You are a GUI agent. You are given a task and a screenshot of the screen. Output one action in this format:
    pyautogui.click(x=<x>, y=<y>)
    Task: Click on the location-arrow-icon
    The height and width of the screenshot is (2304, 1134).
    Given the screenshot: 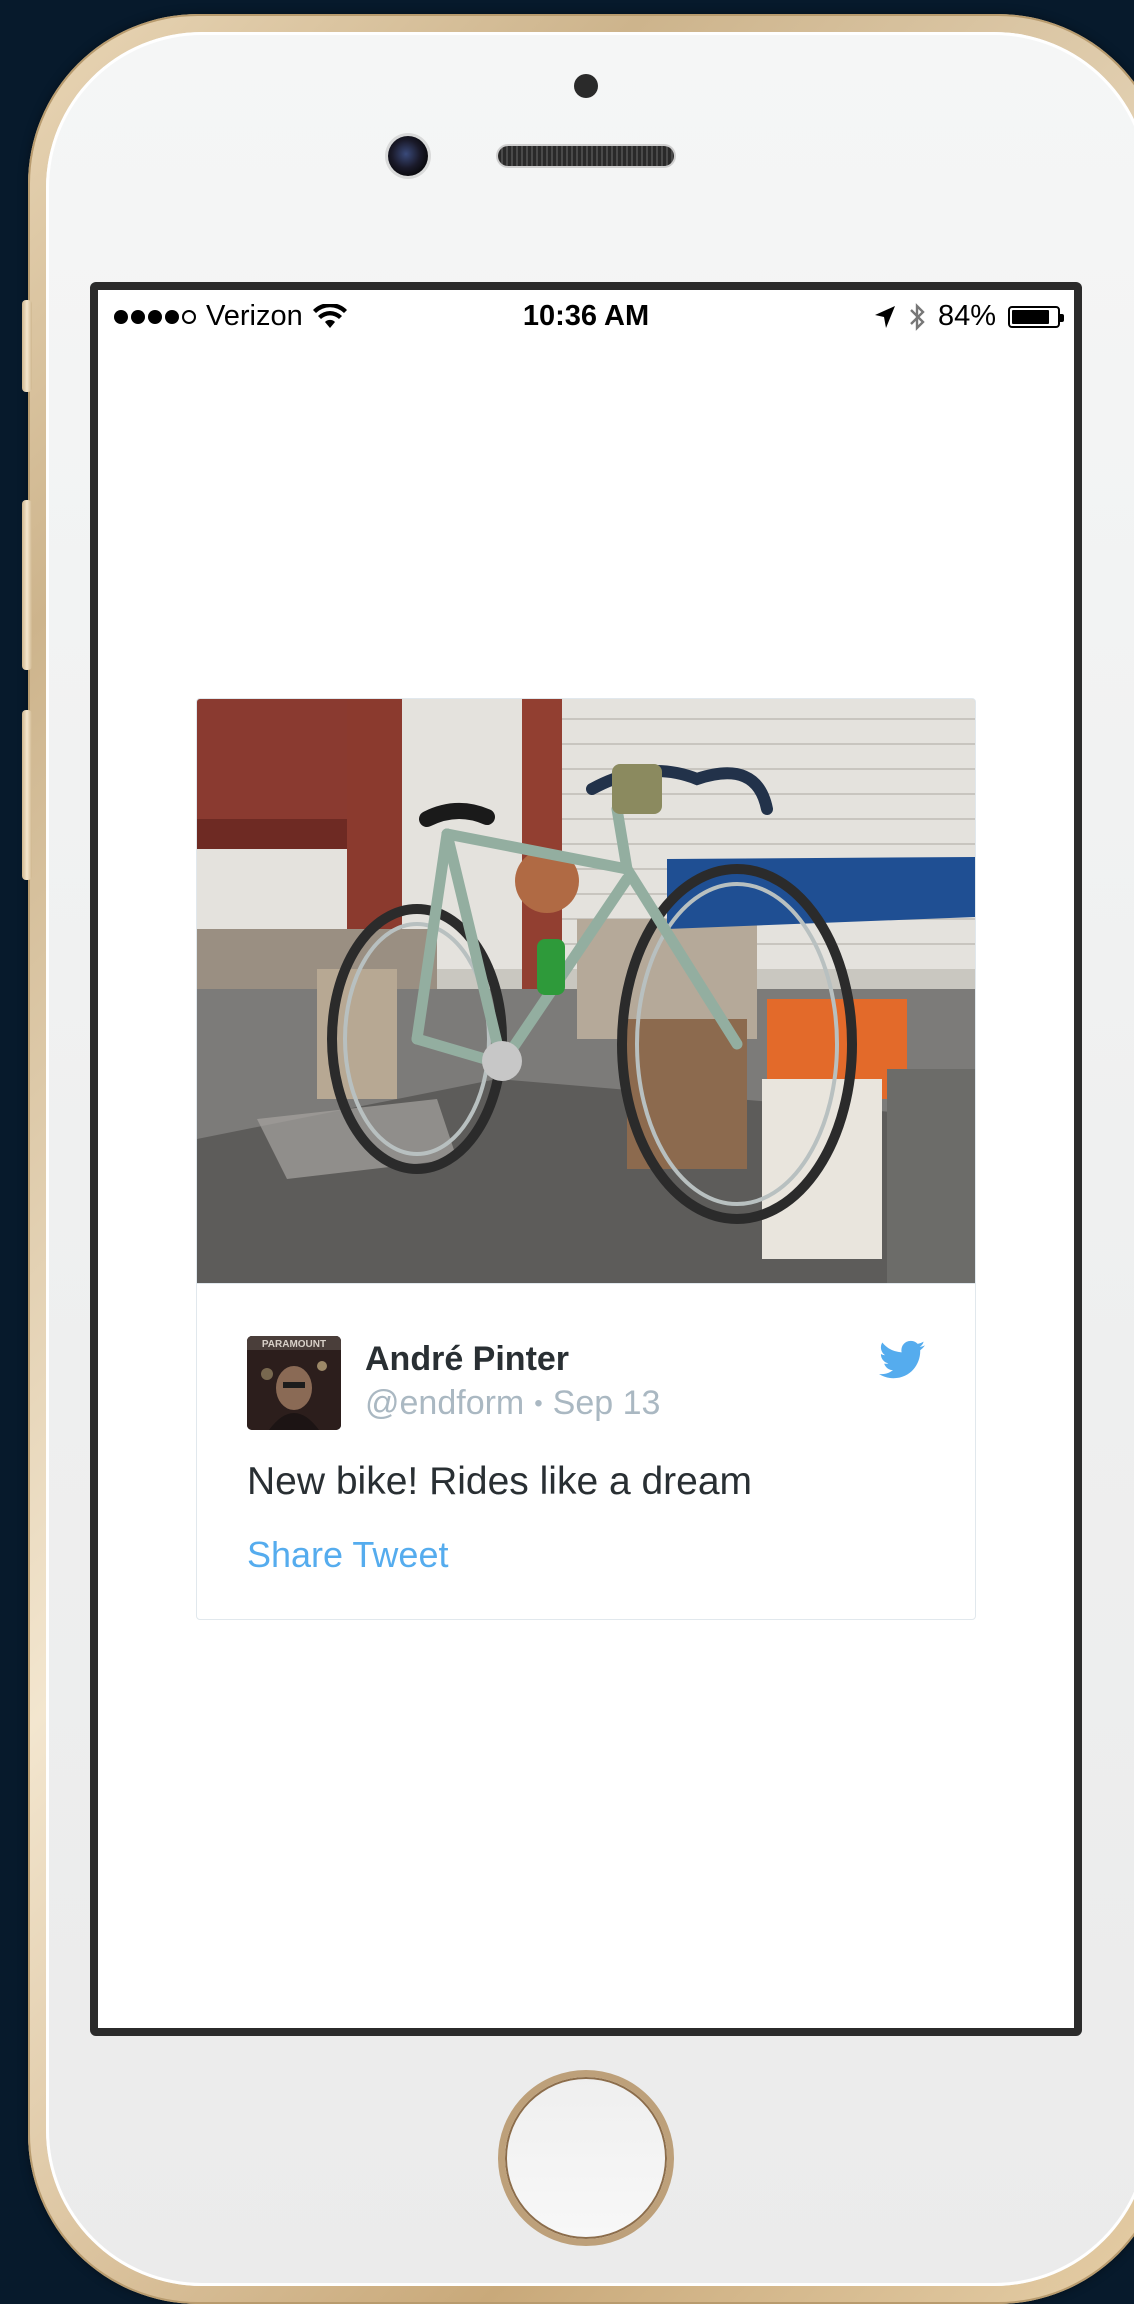 What is the action you would take?
    pyautogui.click(x=884, y=316)
    